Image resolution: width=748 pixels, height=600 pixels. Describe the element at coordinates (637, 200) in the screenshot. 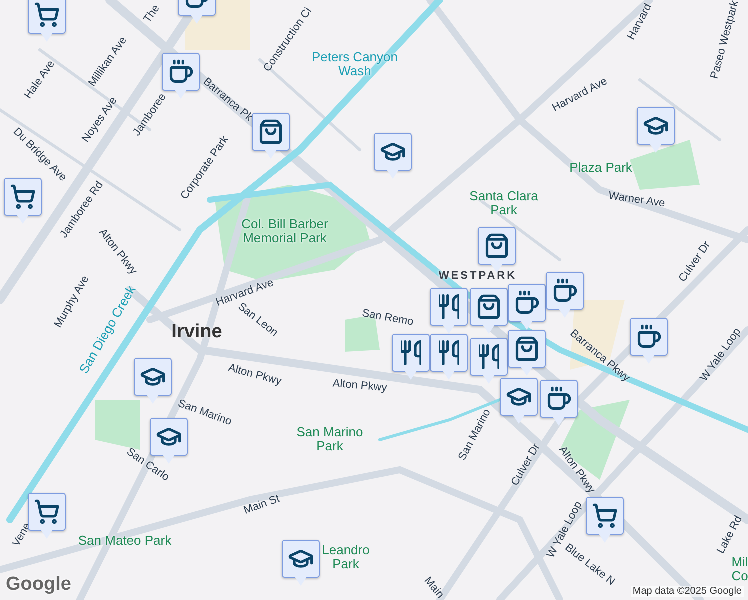

I see `street-label: Warner Ave` at that location.